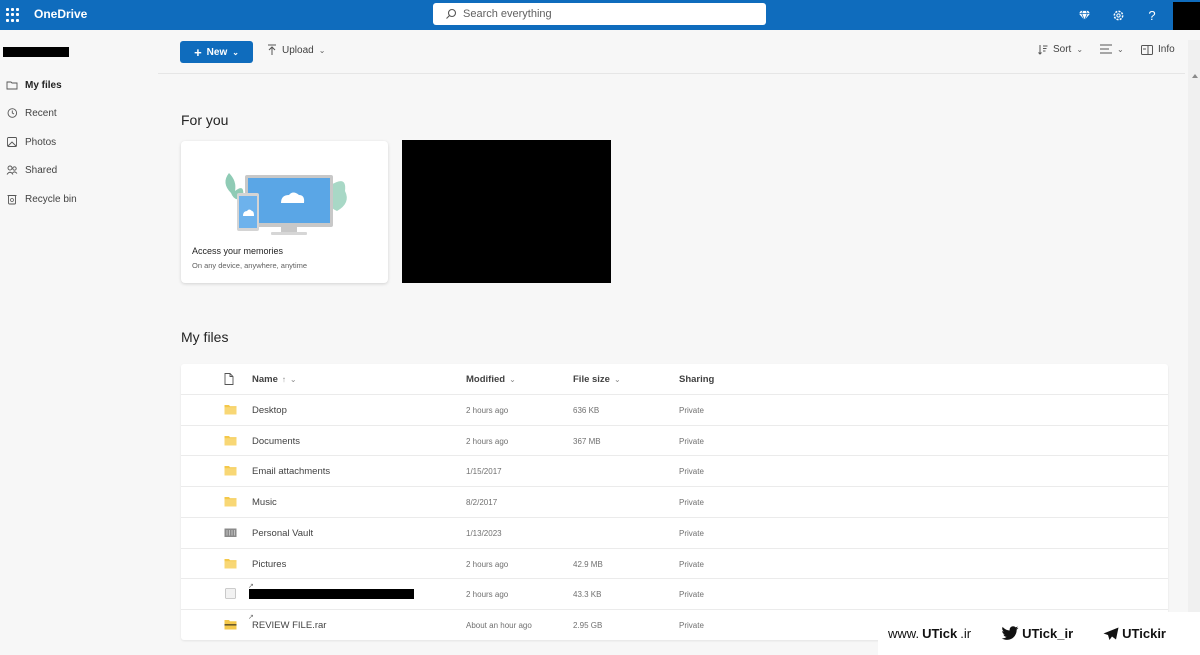  I want to click on watermark-twitter: UTick_ir, so click(1037, 633).